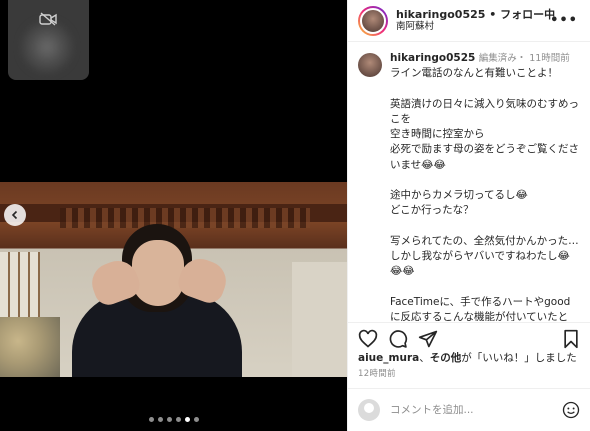 The width and height of the screenshot is (590, 431). Describe the element at coordinates (440, 14) in the screenshot. I see `author-username: hikaringo0525` at that location.